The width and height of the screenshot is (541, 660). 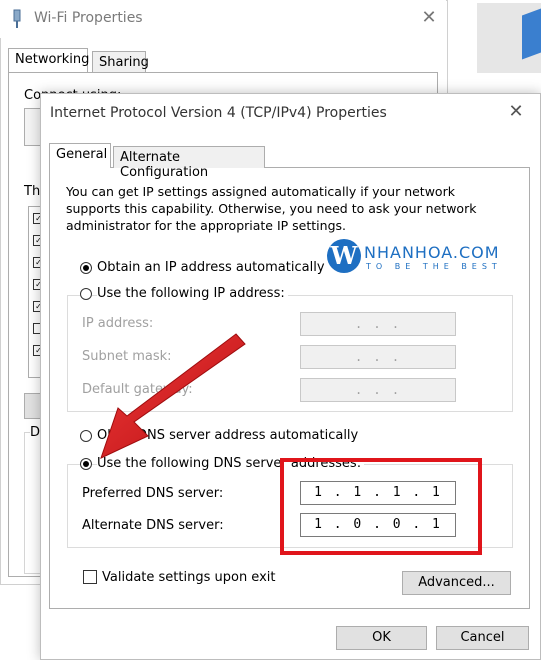 What do you see at coordinates (118, 323) in the screenshot?
I see `ip-address-label: IP address:` at bounding box center [118, 323].